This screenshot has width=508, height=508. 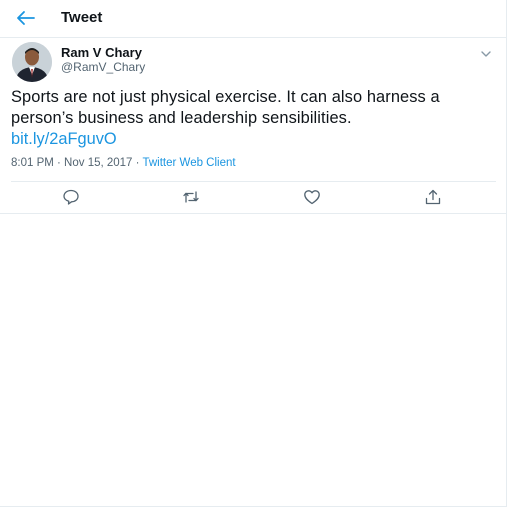 I want to click on like-icon, so click(x=312, y=197).